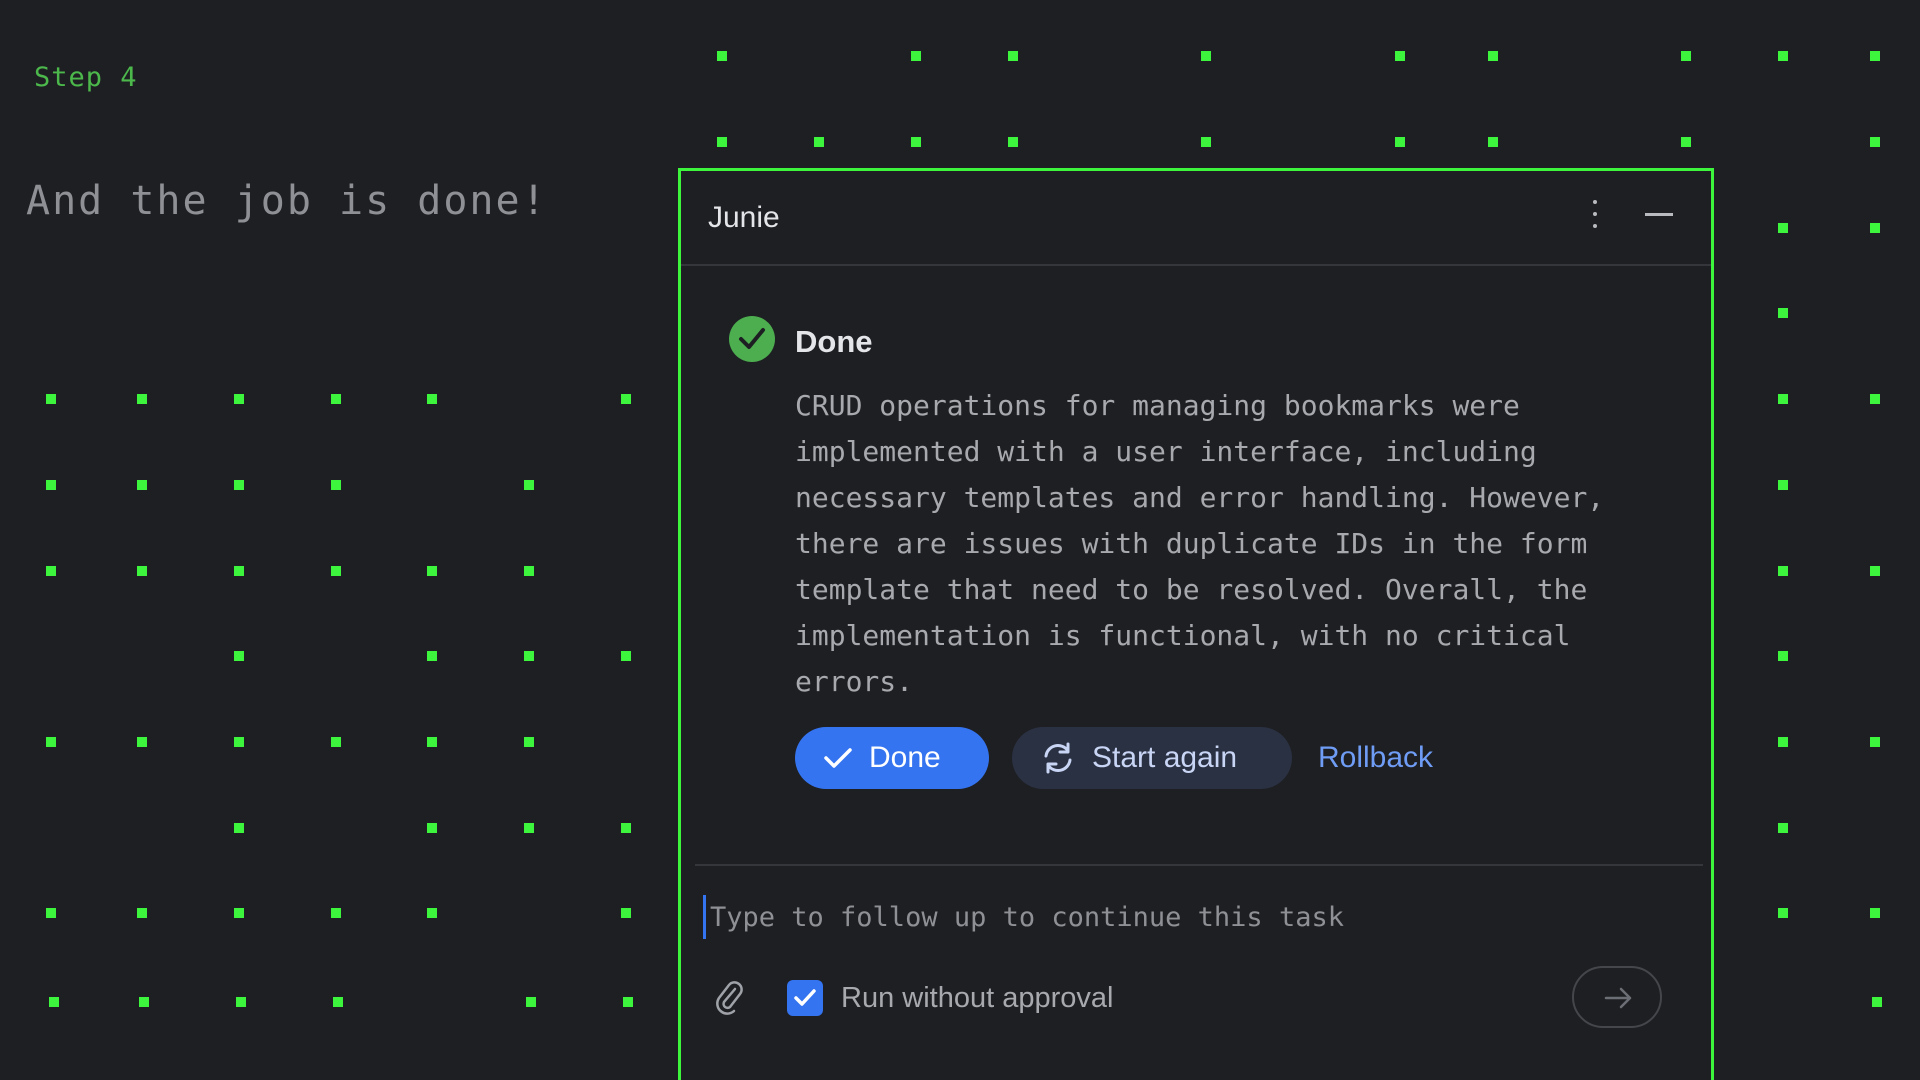 The height and width of the screenshot is (1080, 1920). Describe the element at coordinates (1165, 757) in the screenshot. I see `start-again-button-label: Start again` at that location.